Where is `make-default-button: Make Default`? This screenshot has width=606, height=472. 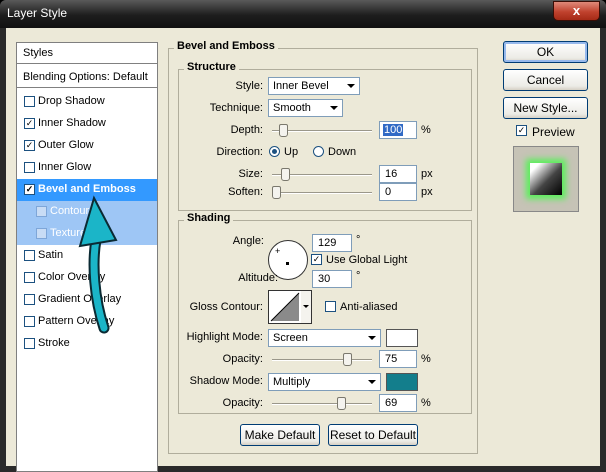 make-default-button: Make Default is located at coordinates (280, 435).